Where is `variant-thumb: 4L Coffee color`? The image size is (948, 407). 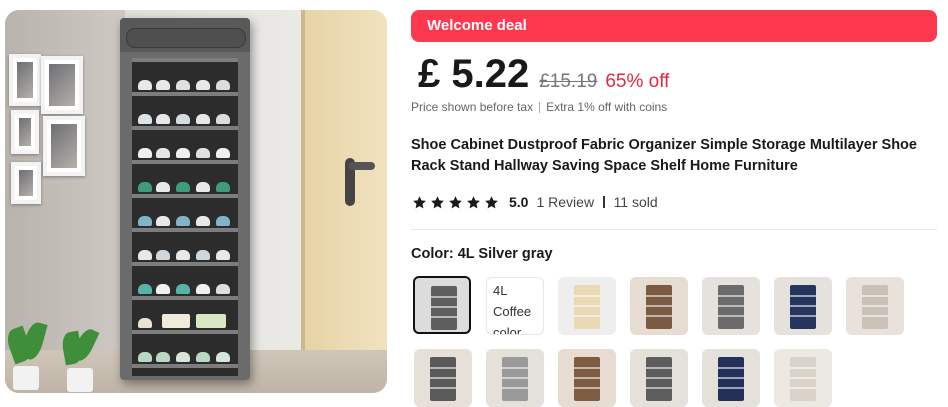 variant-thumb: 4L Coffee color is located at coordinates (515, 306).